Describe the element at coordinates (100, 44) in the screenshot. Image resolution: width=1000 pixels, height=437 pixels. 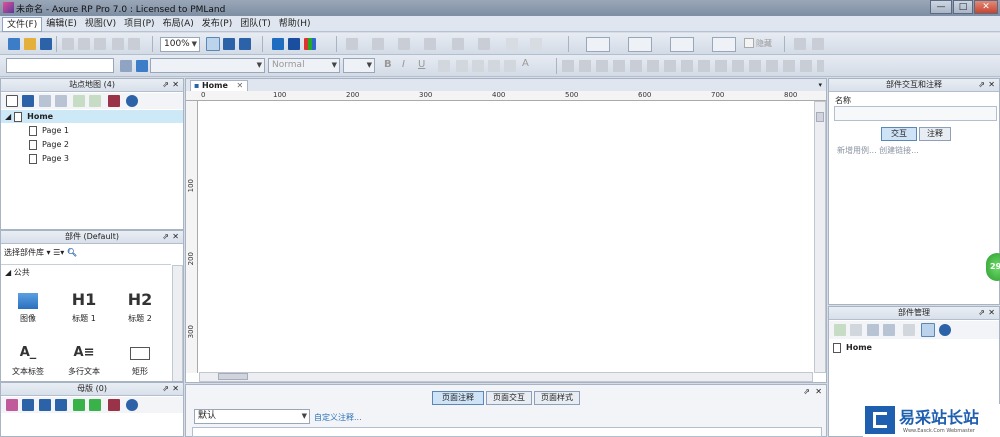
I see `paste-icon` at that location.